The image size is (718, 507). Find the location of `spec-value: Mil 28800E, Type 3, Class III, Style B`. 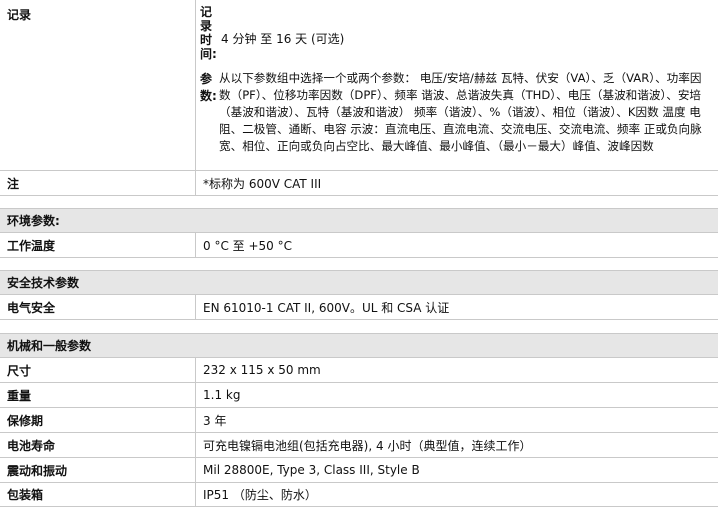

spec-value: Mil 28800E, Type 3, Class III, Style B is located at coordinates (311, 470).